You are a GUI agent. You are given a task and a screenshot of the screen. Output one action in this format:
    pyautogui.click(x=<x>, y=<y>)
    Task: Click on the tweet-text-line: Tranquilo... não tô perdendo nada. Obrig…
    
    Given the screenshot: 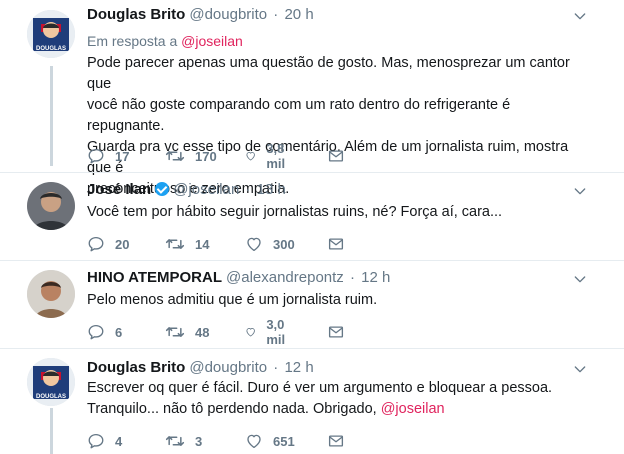 What is the action you would take?
    pyautogui.click(x=337, y=409)
    